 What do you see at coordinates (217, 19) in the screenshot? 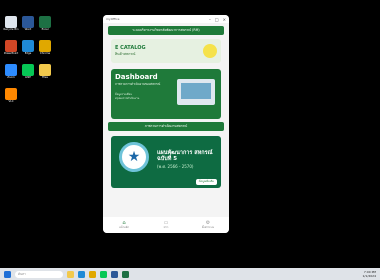
I see `maximize-icon: □` at bounding box center [217, 19].